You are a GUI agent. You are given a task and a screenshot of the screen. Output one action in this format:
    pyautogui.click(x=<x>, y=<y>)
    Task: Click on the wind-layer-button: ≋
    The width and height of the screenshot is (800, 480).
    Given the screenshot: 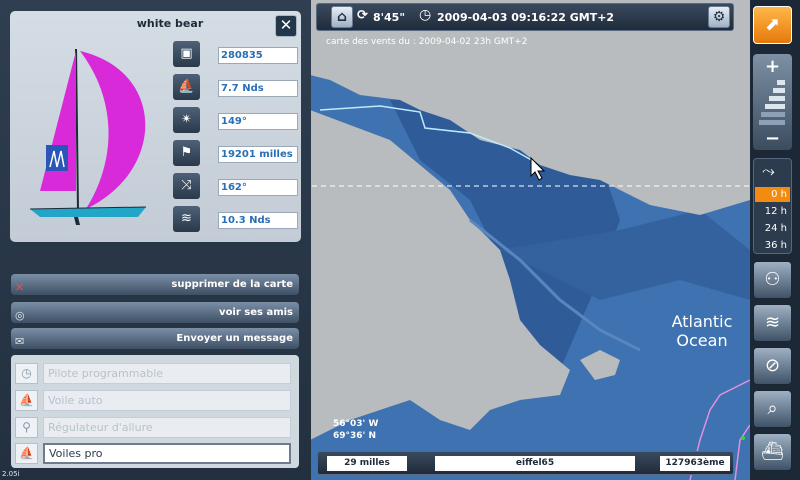 What is the action you would take?
    pyautogui.click(x=772, y=323)
    